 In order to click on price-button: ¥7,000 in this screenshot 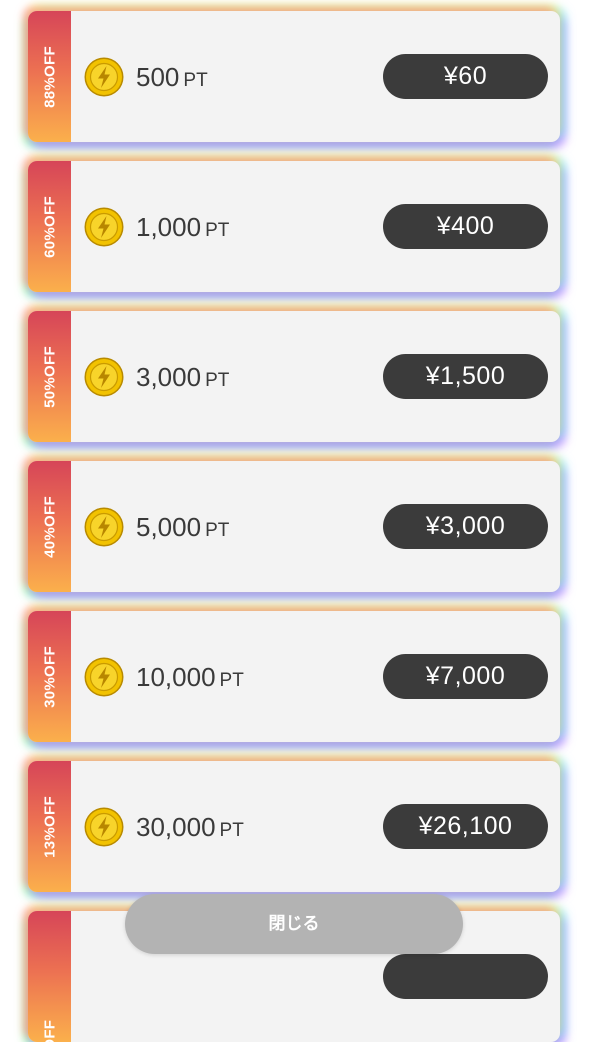, I will do `click(465, 676)`.